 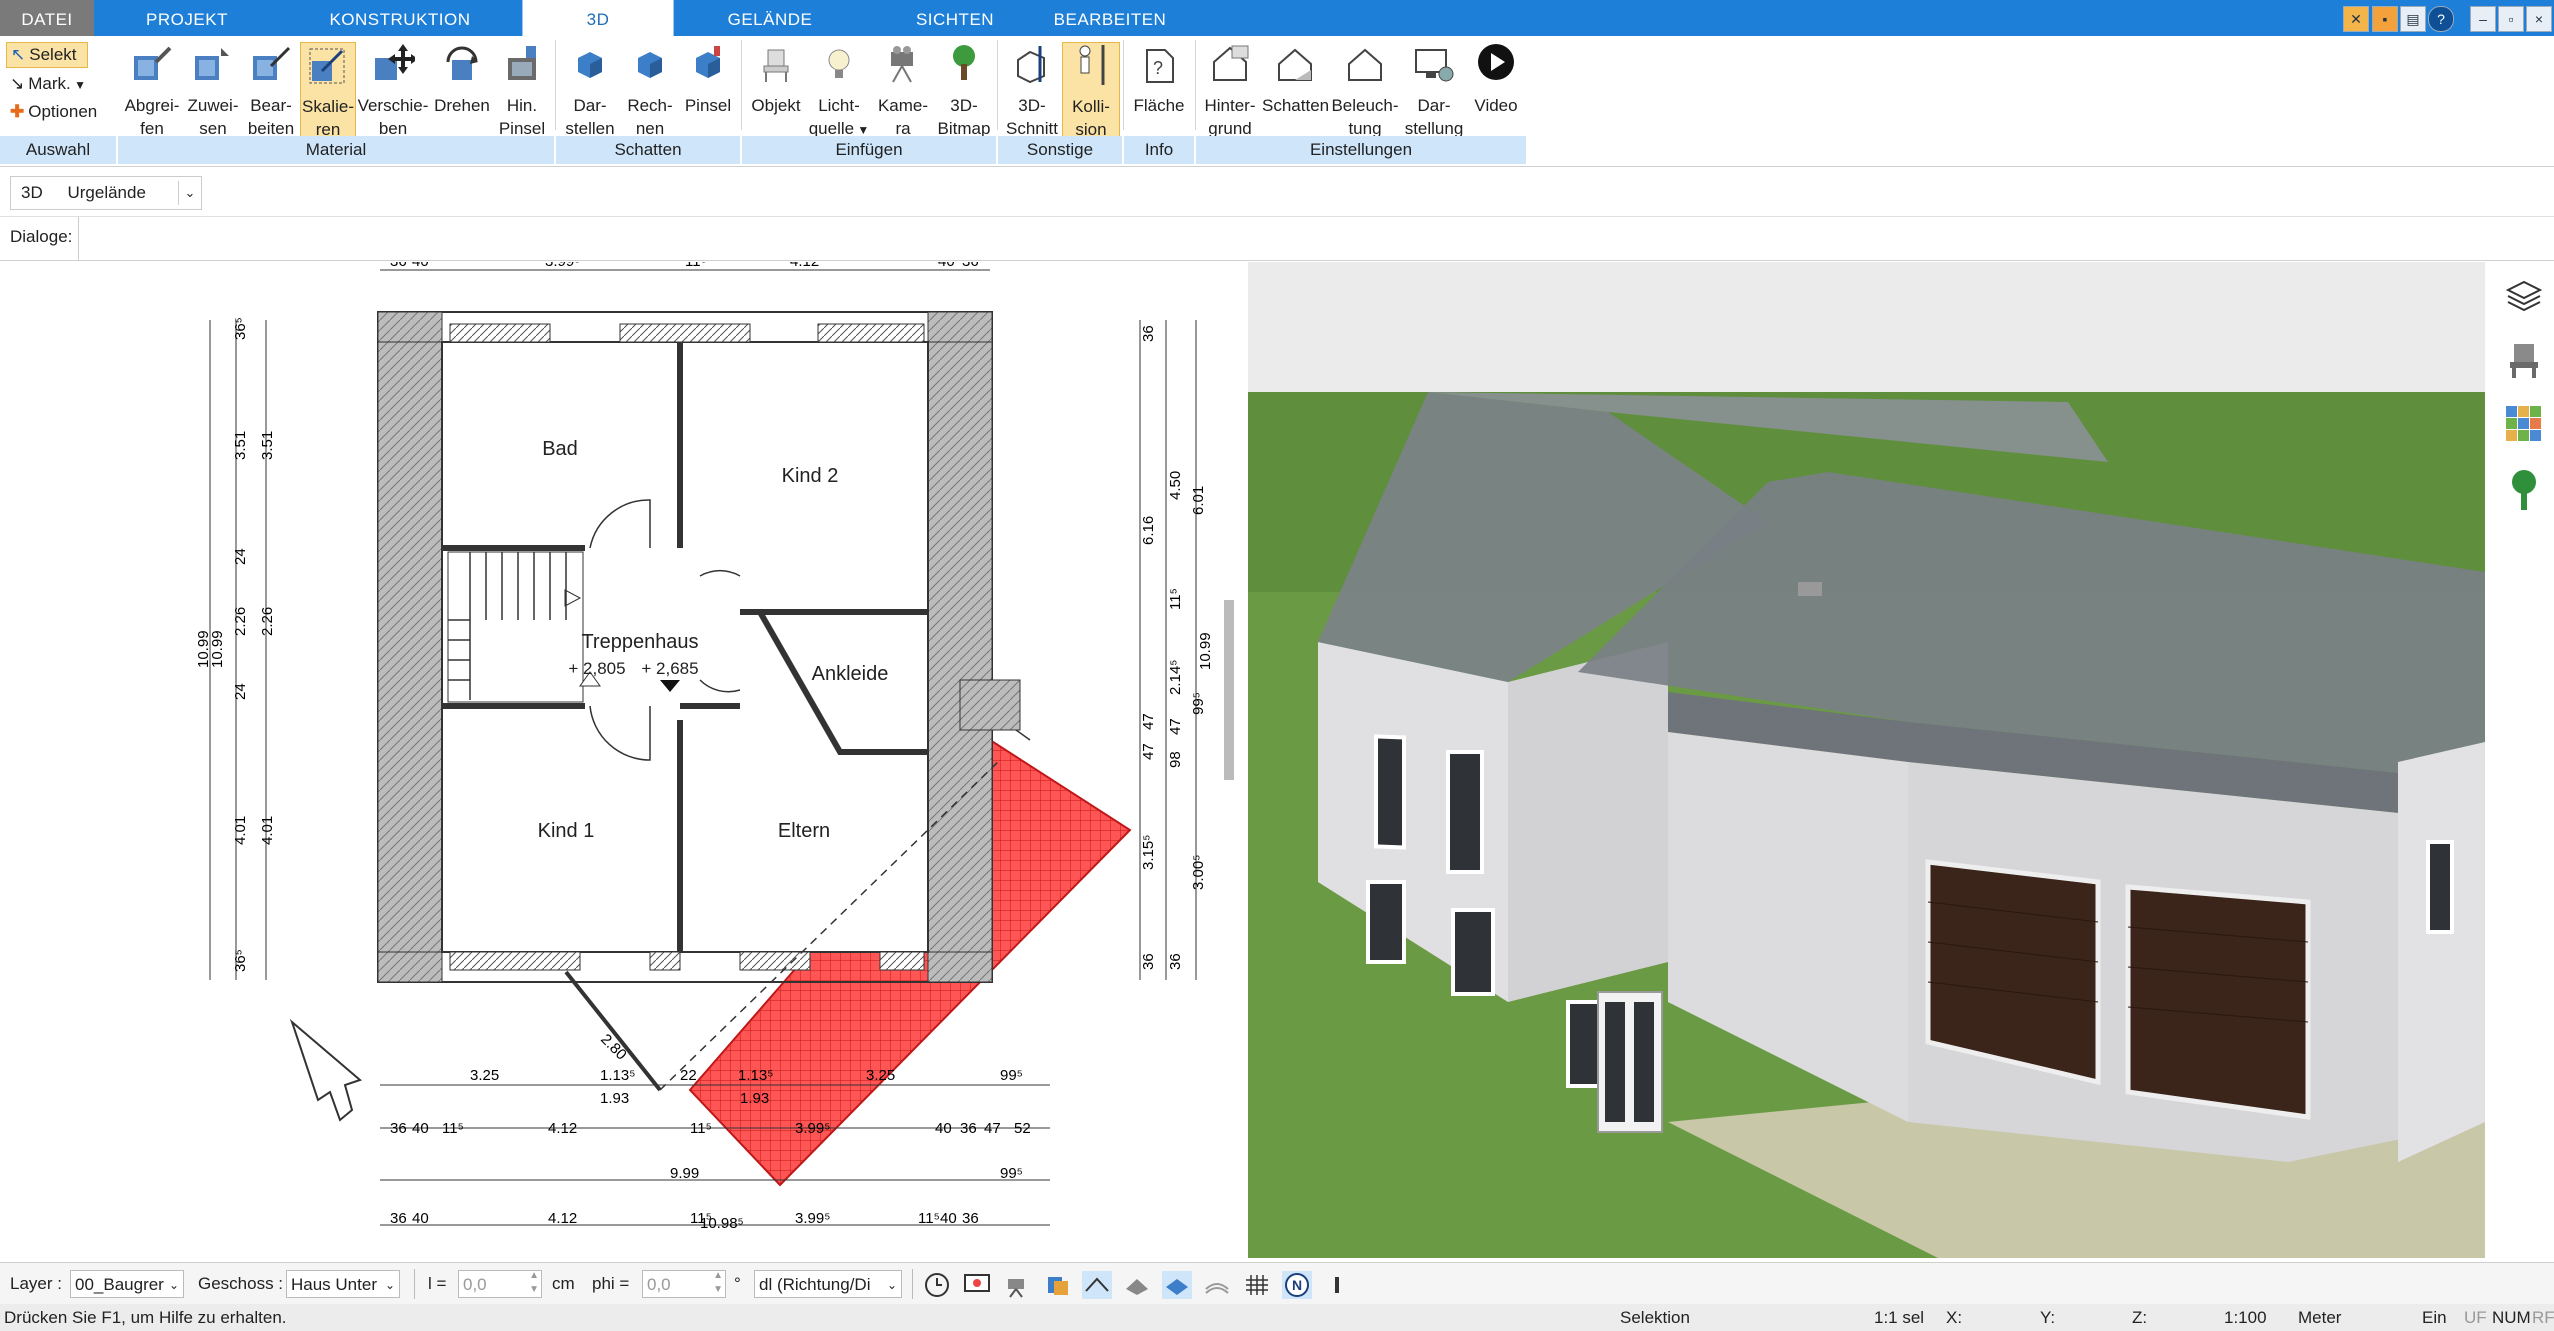 What do you see at coordinates (992, 1128) in the screenshot?
I see `dim-label: 47` at bounding box center [992, 1128].